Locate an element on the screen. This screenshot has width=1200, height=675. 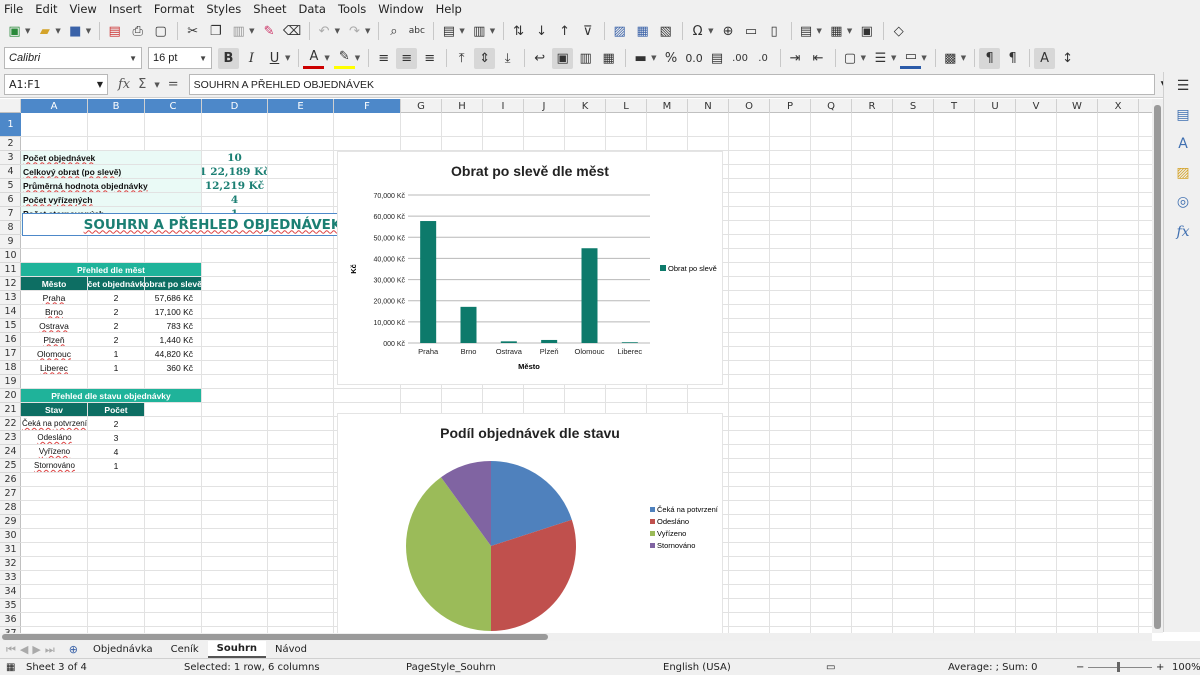
export-pdf-icon: ▤ is located at coordinates (114, 31).